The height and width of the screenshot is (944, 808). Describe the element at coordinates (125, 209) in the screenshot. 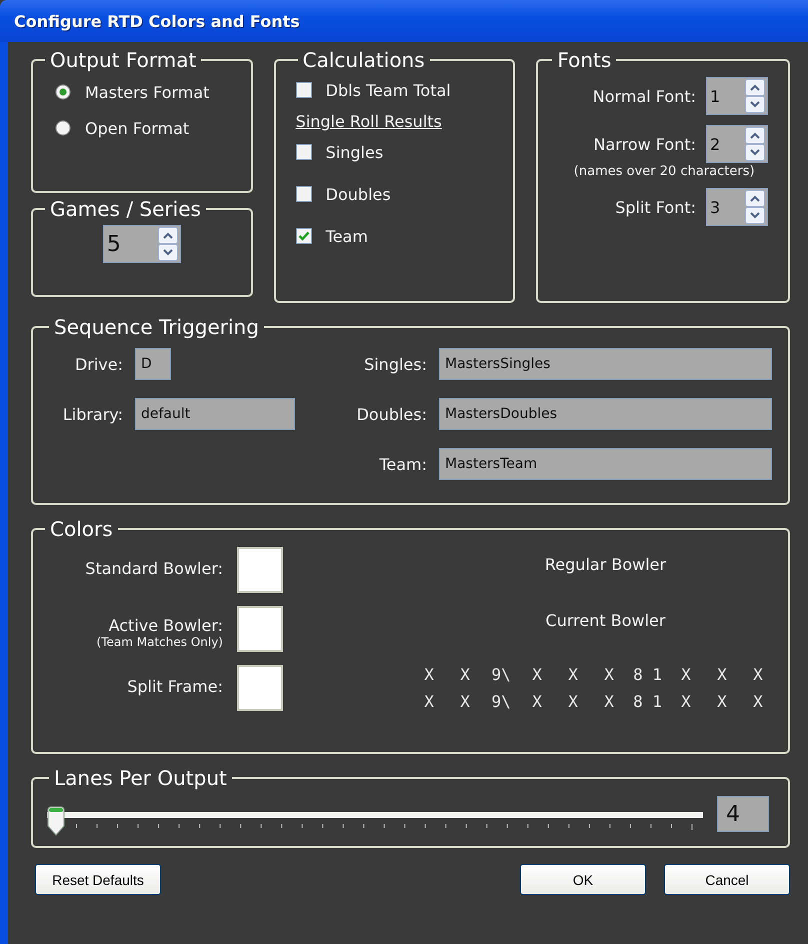

I see `group-title: Games / Series` at that location.